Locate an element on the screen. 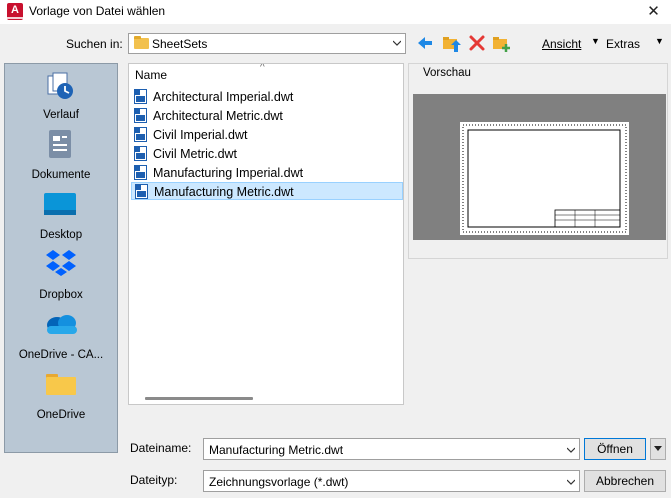 The height and width of the screenshot is (498, 671). place-documents: Dokumente is located at coordinates (61, 154).